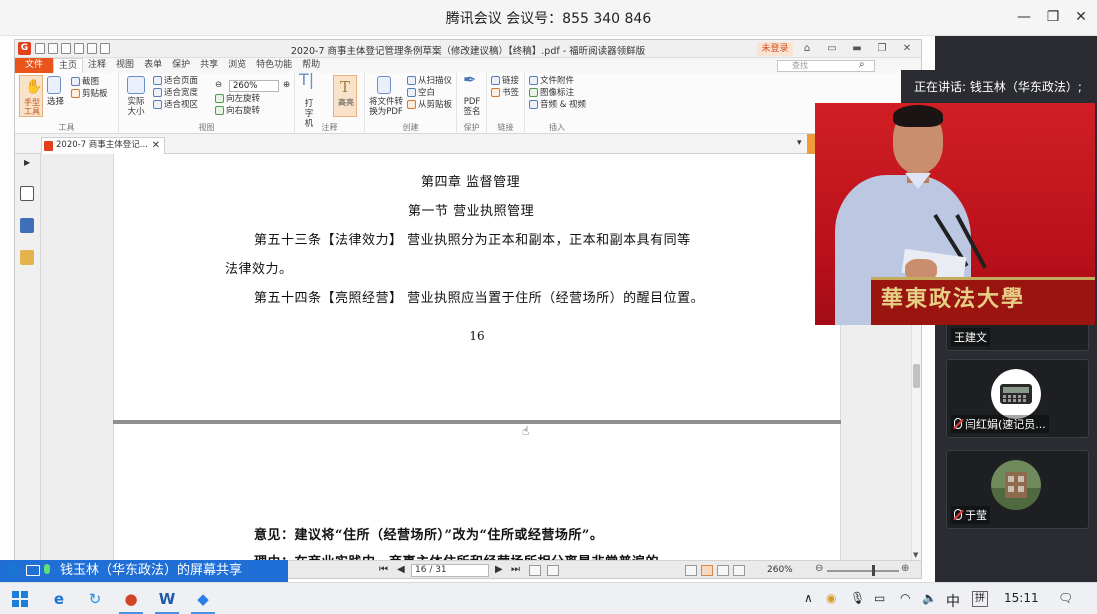  Describe the element at coordinates (873, 570) in the screenshot. I see `zoom-slider-knob` at that location.